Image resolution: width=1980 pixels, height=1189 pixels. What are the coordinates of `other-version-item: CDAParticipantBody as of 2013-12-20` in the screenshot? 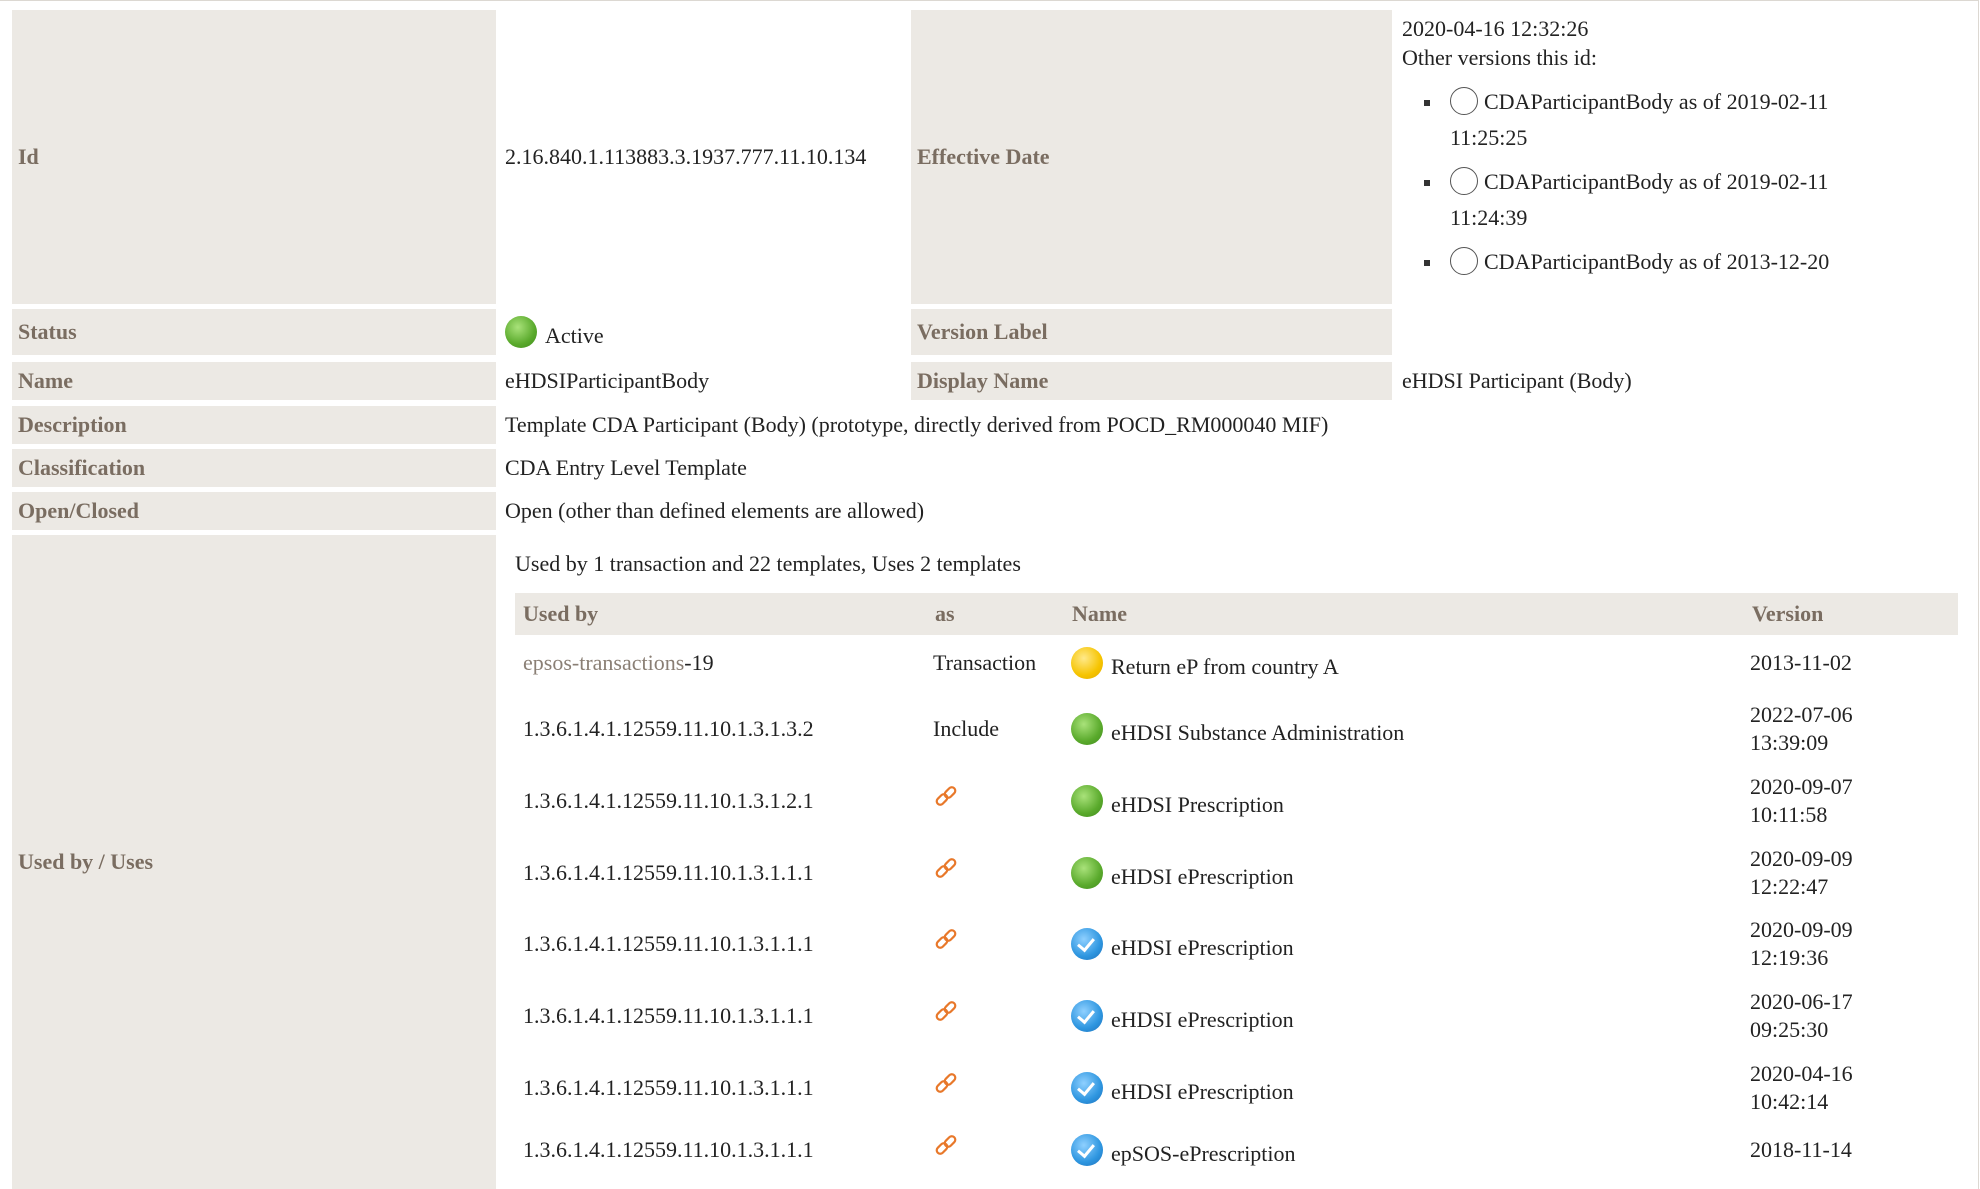 It's located at (1692, 262).